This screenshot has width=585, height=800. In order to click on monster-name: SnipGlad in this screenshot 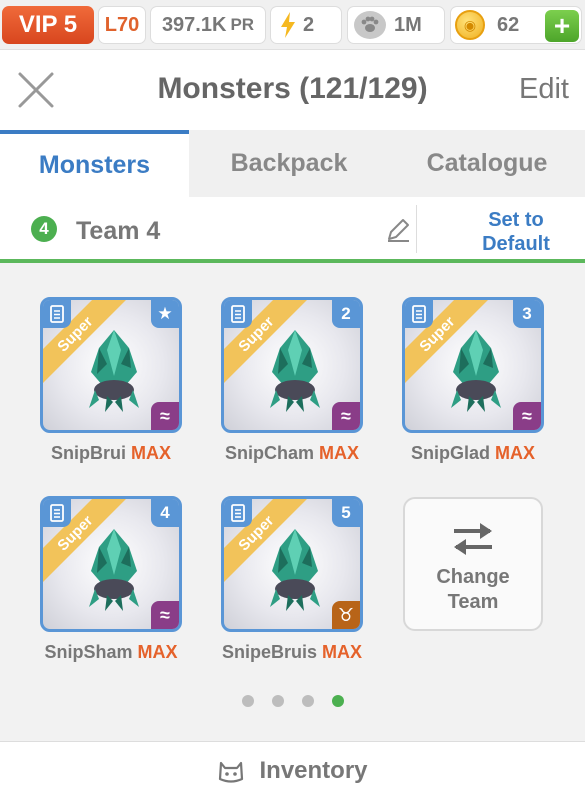, I will do `click(450, 453)`.